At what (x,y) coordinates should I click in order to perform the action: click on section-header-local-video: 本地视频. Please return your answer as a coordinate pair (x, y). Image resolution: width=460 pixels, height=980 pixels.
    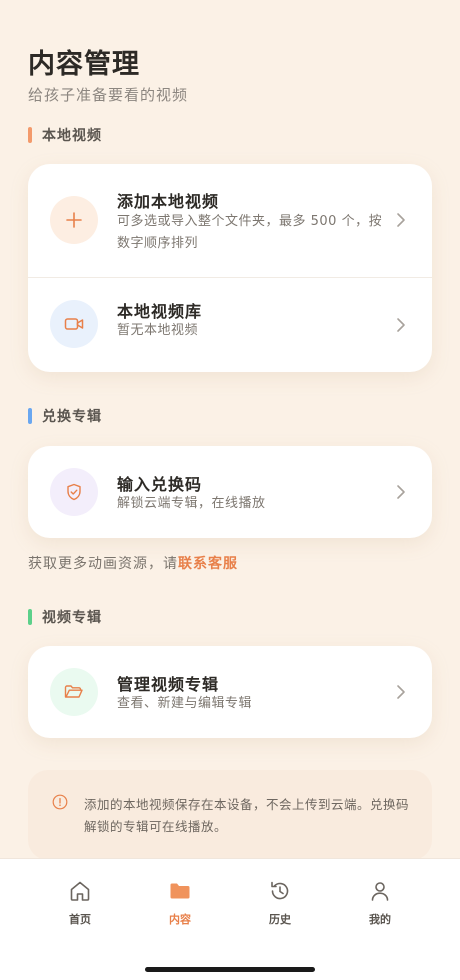
    Looking at the image, I should click on (65, 135).